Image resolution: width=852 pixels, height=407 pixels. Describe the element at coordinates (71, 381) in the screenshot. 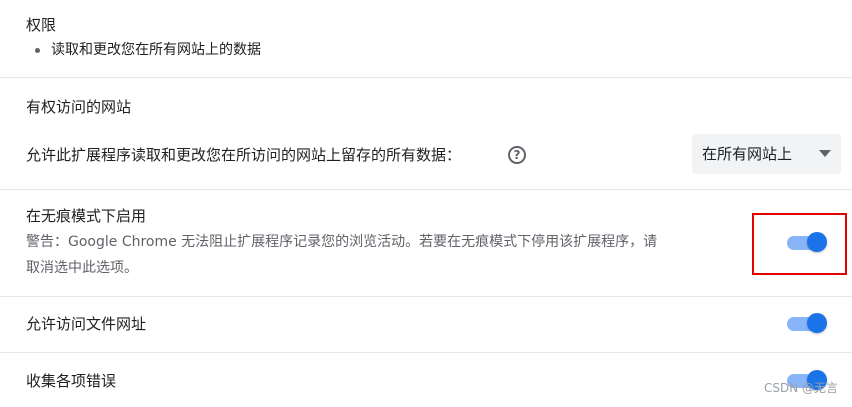

I see `errors-title: 收集各项错误` at that location.